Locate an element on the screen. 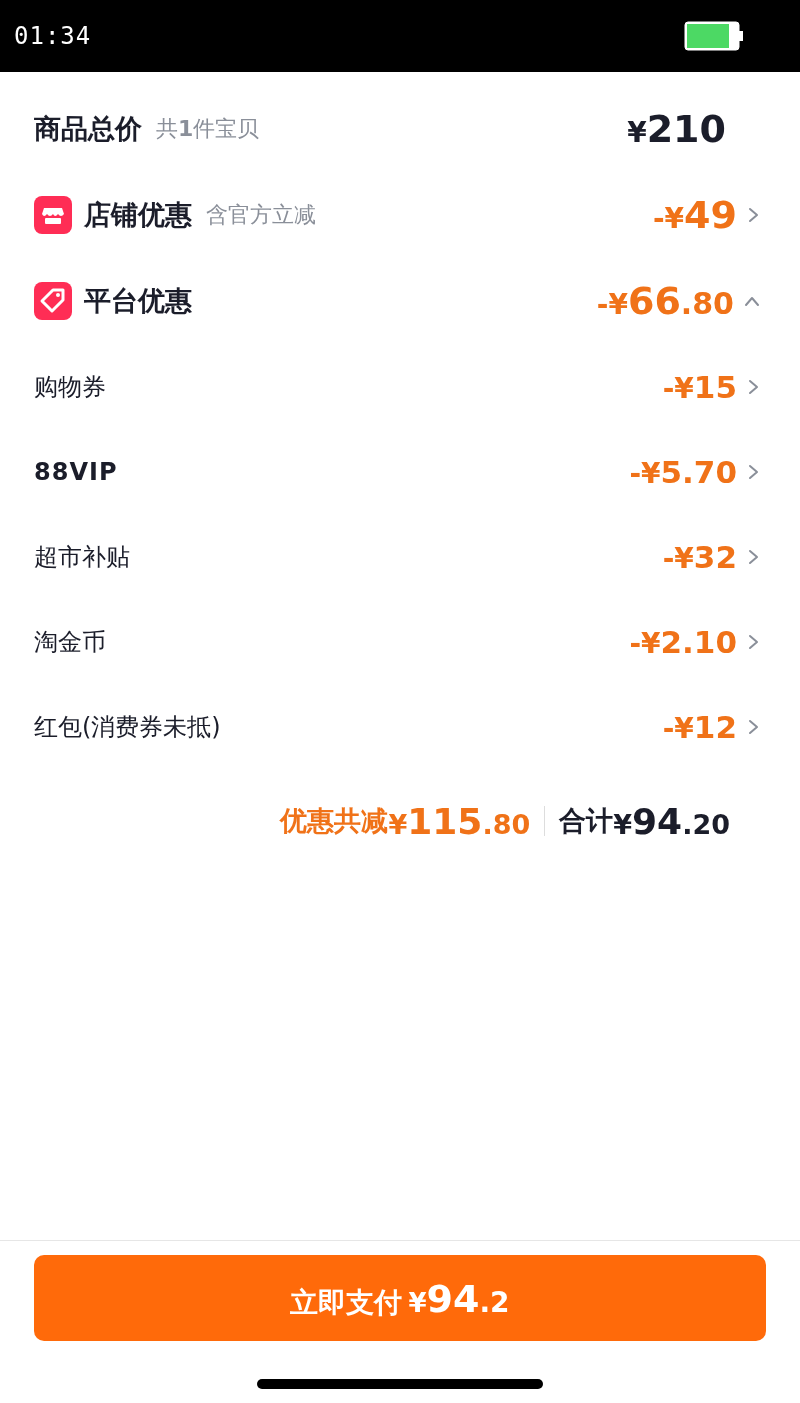 This screenshot has width=800, height=1403. discount-row: 88VIP -¥5.70 is located at coordinates (397, 471).